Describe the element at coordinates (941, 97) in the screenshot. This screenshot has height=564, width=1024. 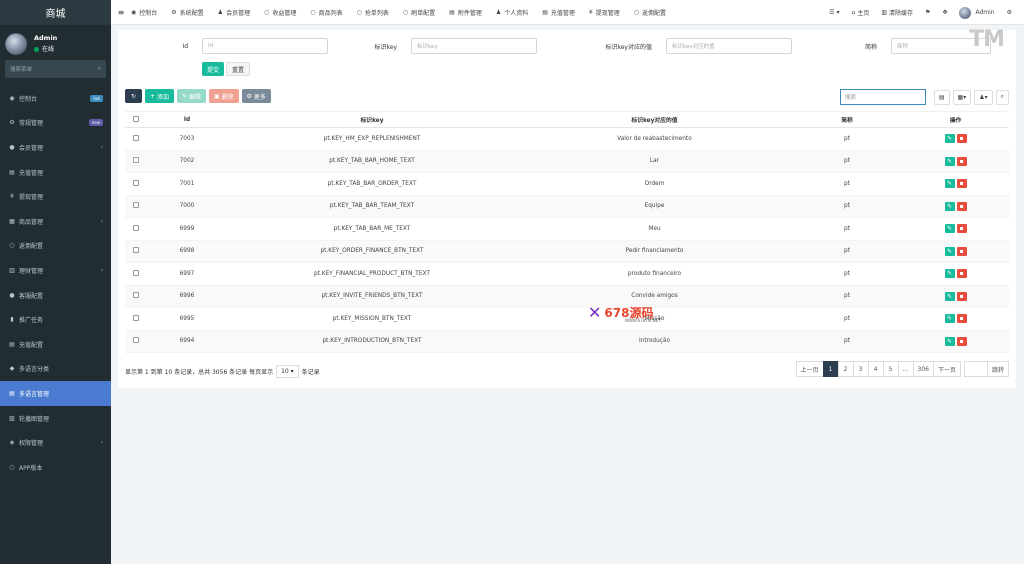
I see `toggle-view-button: ▤` at that location.